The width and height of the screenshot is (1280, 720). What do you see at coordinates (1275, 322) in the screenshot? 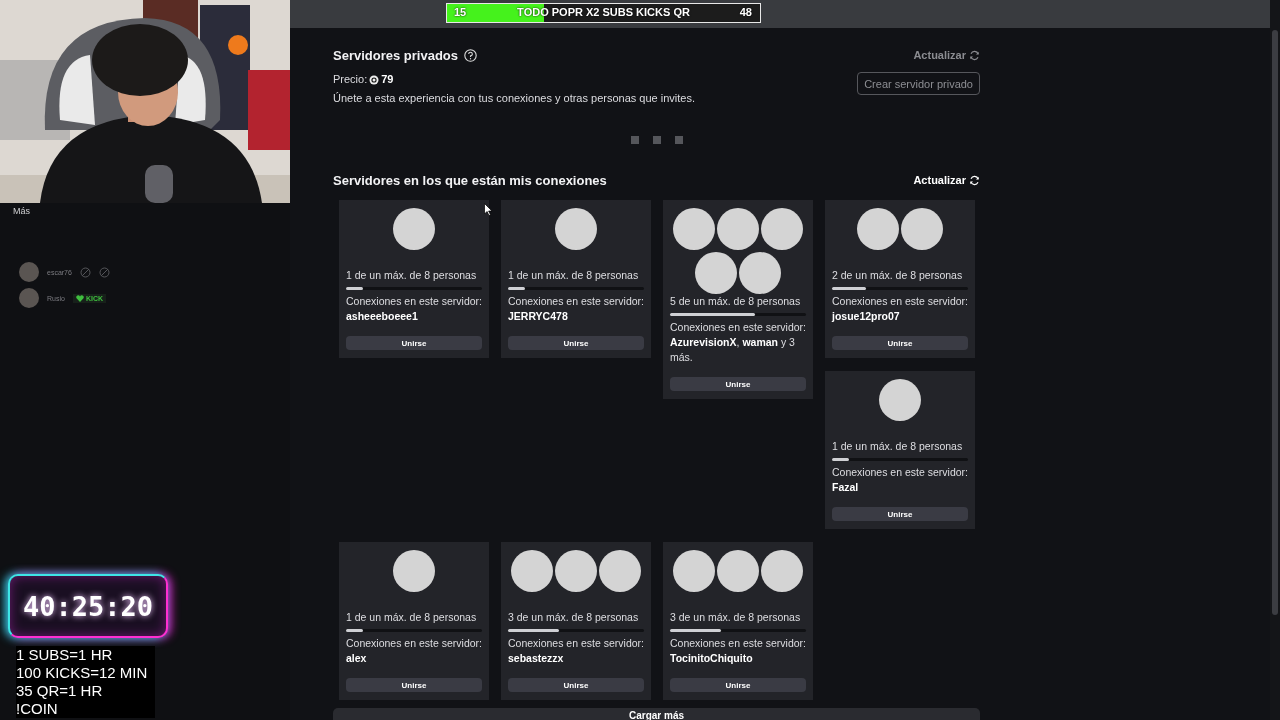
I see `scrollbar` at bounding box center [1275, 322].